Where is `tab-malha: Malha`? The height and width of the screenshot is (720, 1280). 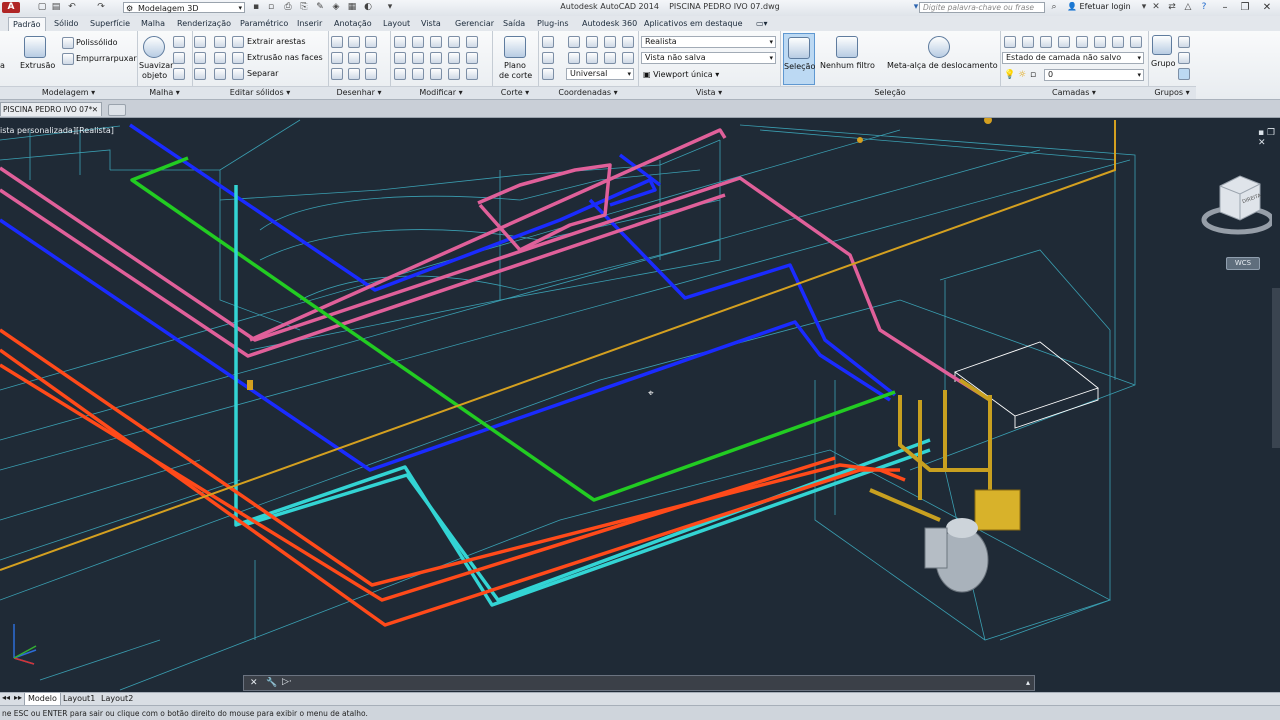
tab-malha: Malha is located at coordinates (153, 23).